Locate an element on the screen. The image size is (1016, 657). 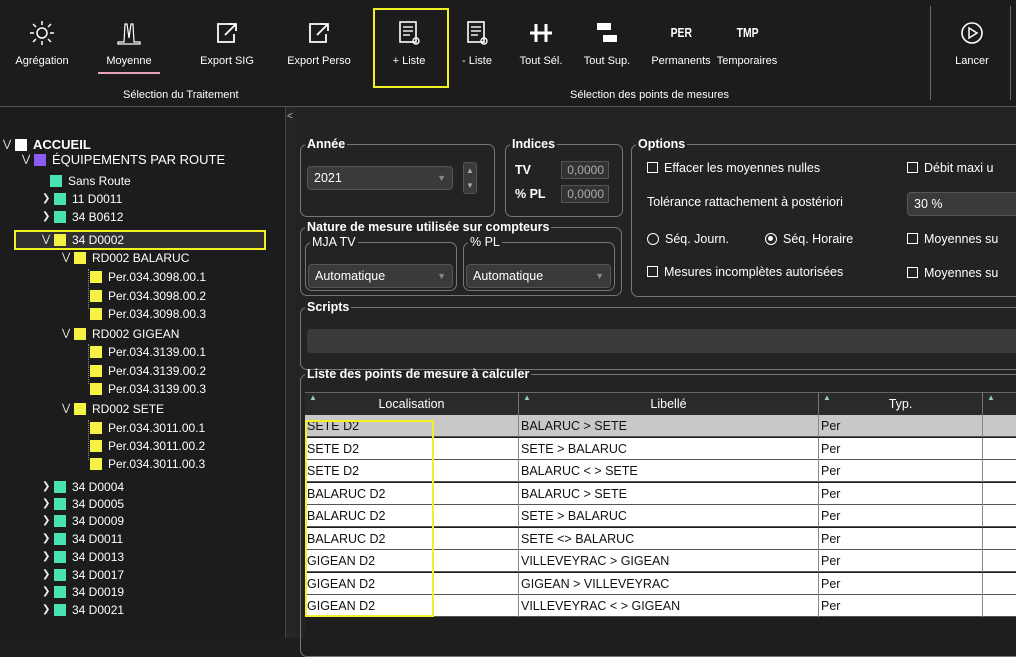
spin-up-icon: ▲ is located at coordinates (470, 170).